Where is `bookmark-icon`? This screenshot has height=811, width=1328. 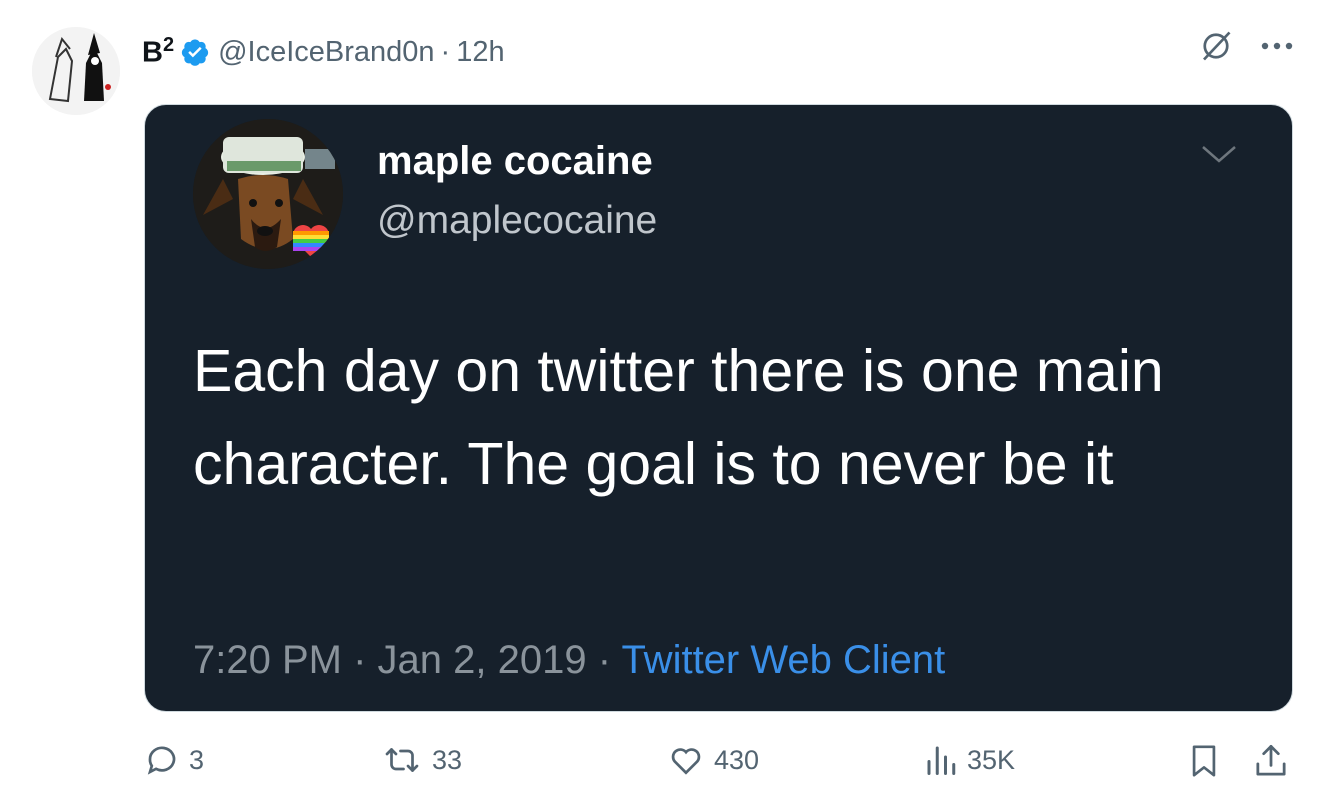 bookmark-icon is located at coordinates (1204, 761).